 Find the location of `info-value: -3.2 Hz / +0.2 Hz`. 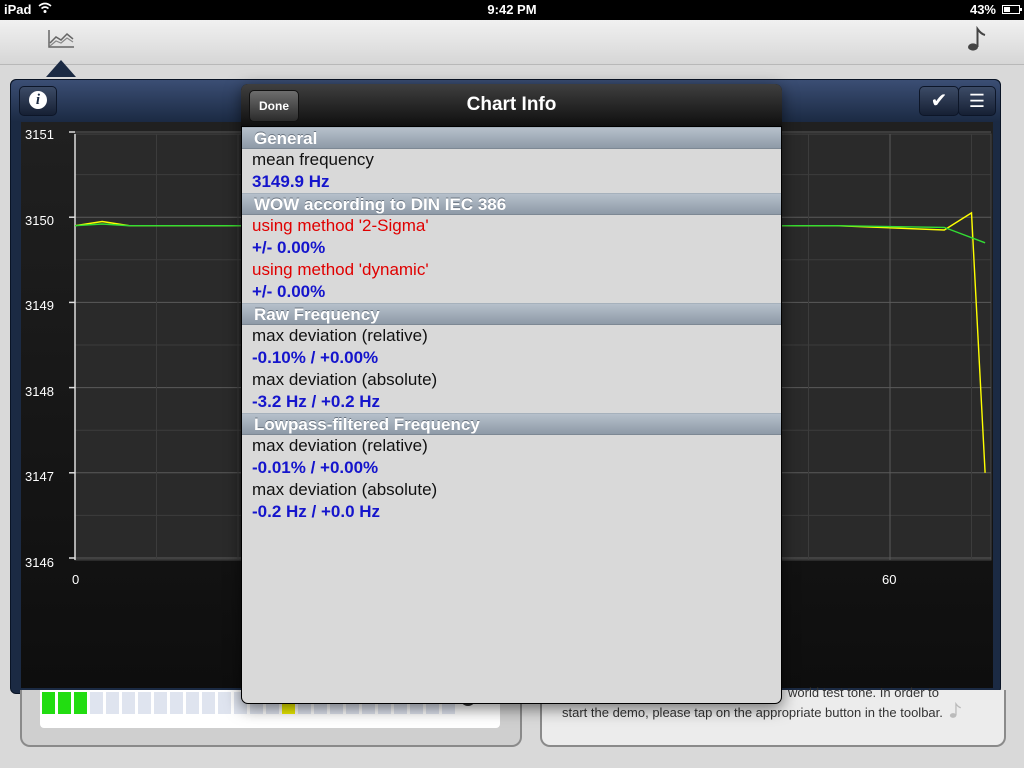

info-value: -3.2 Hz / +0.2 Hz is located at coordinates (316, 401).